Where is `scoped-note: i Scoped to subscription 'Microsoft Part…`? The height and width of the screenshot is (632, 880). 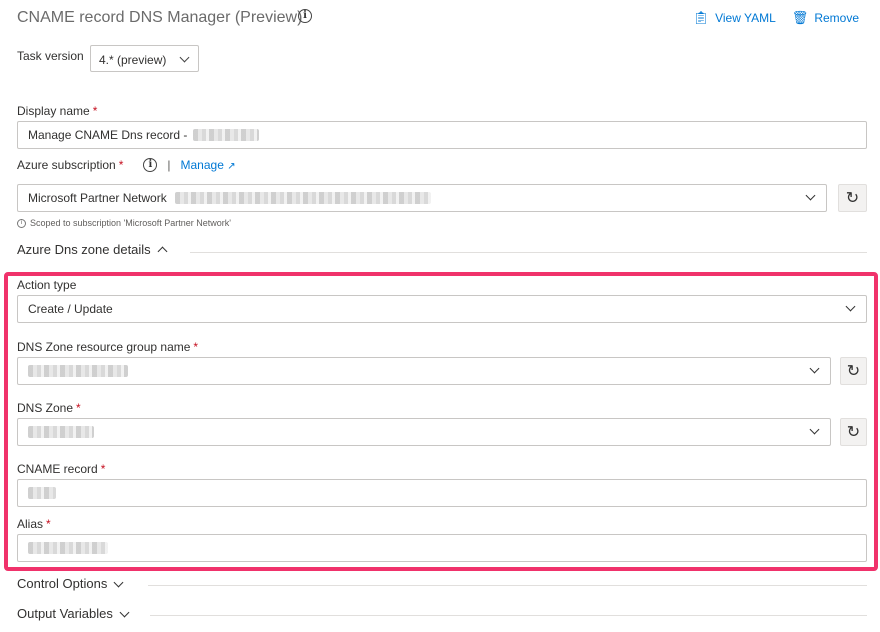 scoped-note: i Scoped to subscription 'Microsoft Part… is located at coordinates (124, 223).